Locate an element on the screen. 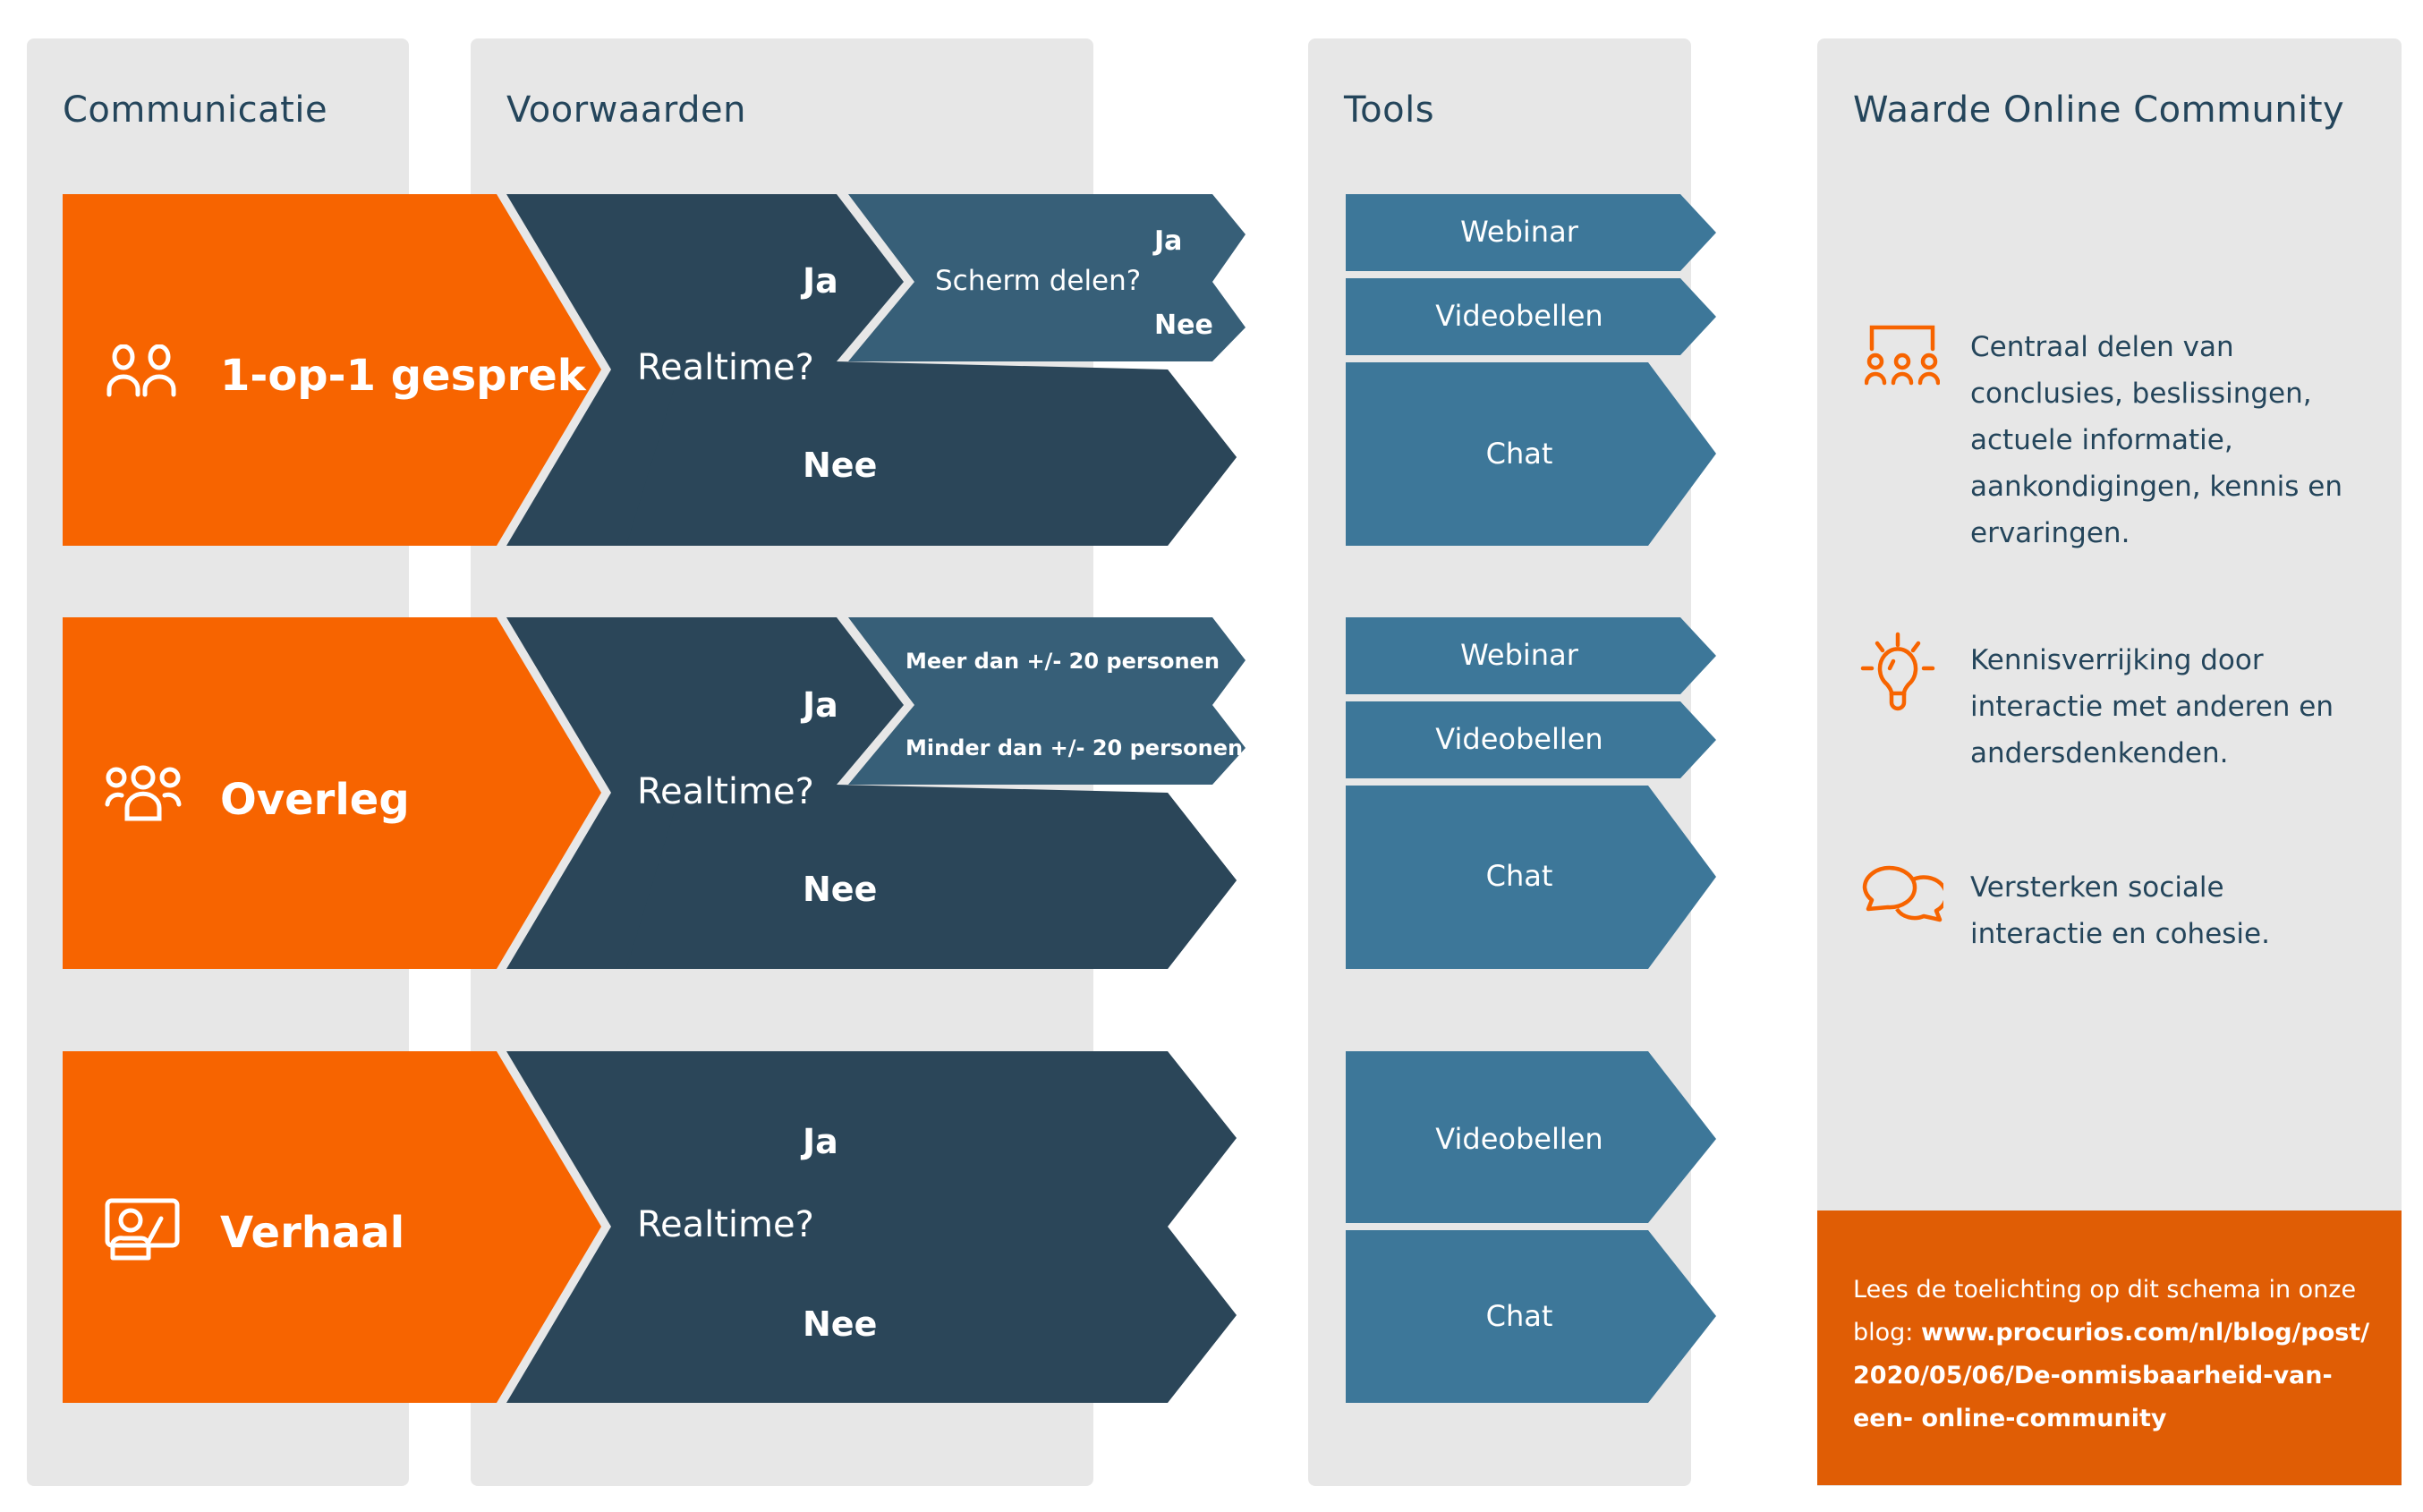 The width and height of the screenshot is (2423, 1512). presenter-icon is located at coordinates (142, 1229).